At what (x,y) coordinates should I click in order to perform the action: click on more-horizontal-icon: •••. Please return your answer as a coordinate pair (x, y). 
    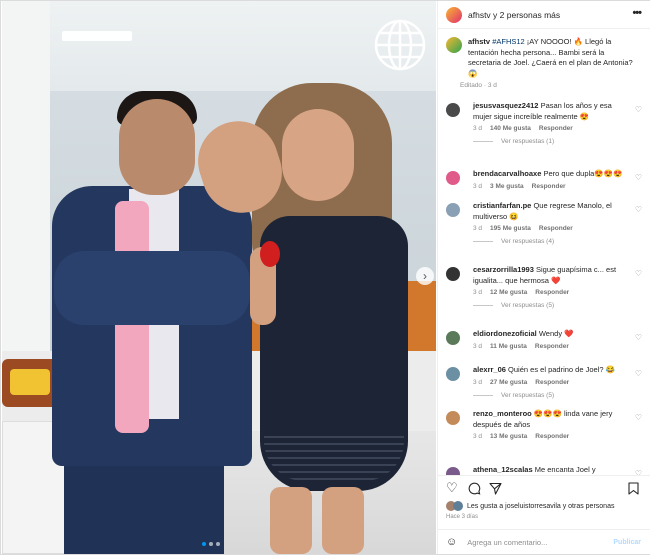
    Looking at the image, I should click on (637, 13).